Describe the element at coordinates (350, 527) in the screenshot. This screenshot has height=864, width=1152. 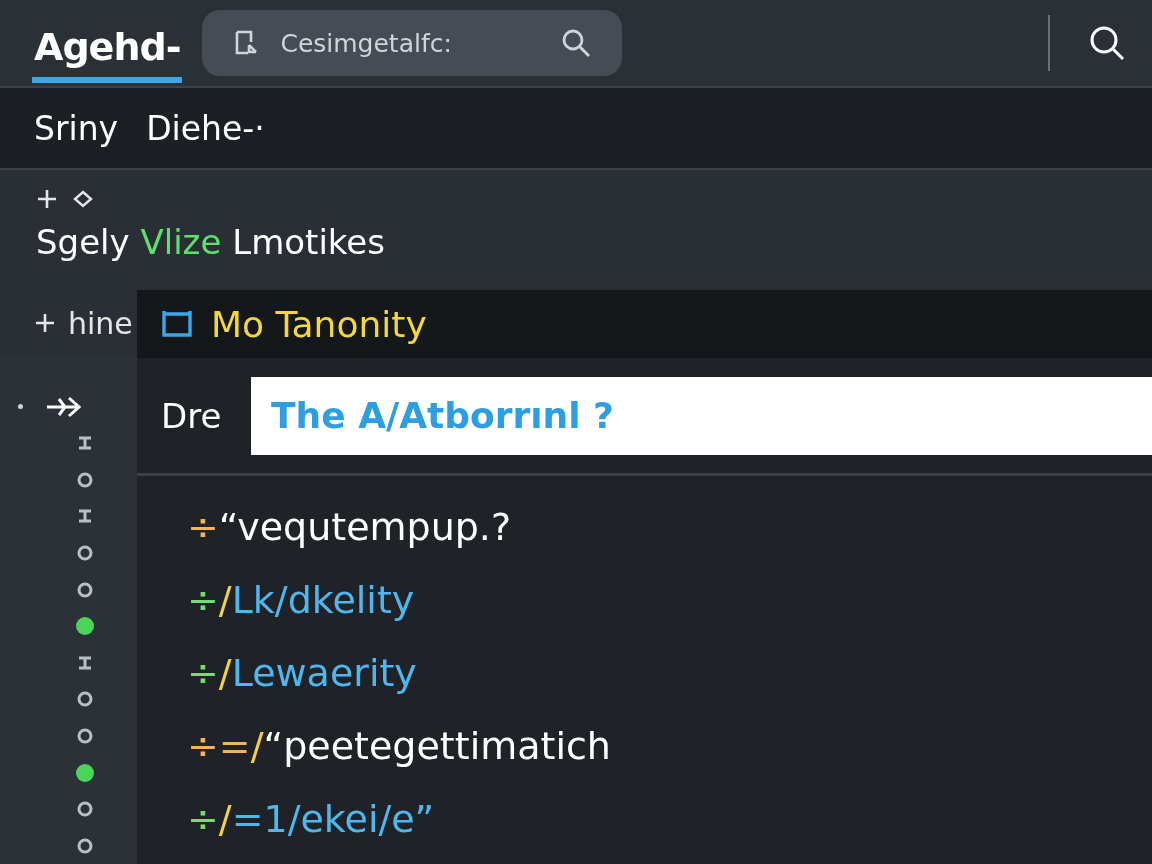
I see `code-line: ÷“vequtempup.?` at that location.